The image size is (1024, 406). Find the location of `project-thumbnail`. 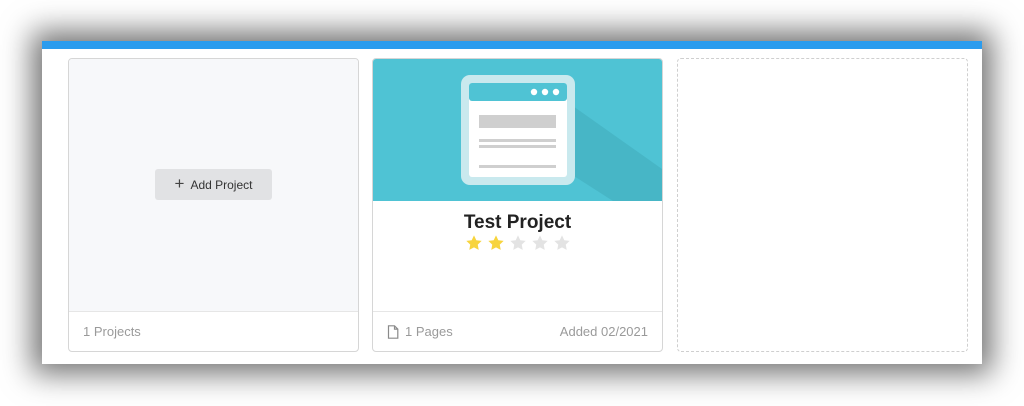

project-thumbnail is located at coordinates (517, 130).